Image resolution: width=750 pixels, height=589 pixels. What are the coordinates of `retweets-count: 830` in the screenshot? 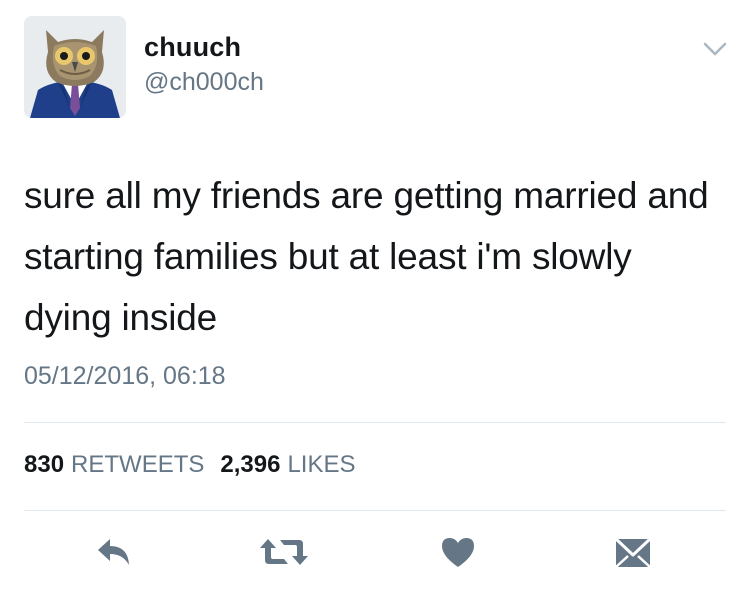 It's located at (44, 464).